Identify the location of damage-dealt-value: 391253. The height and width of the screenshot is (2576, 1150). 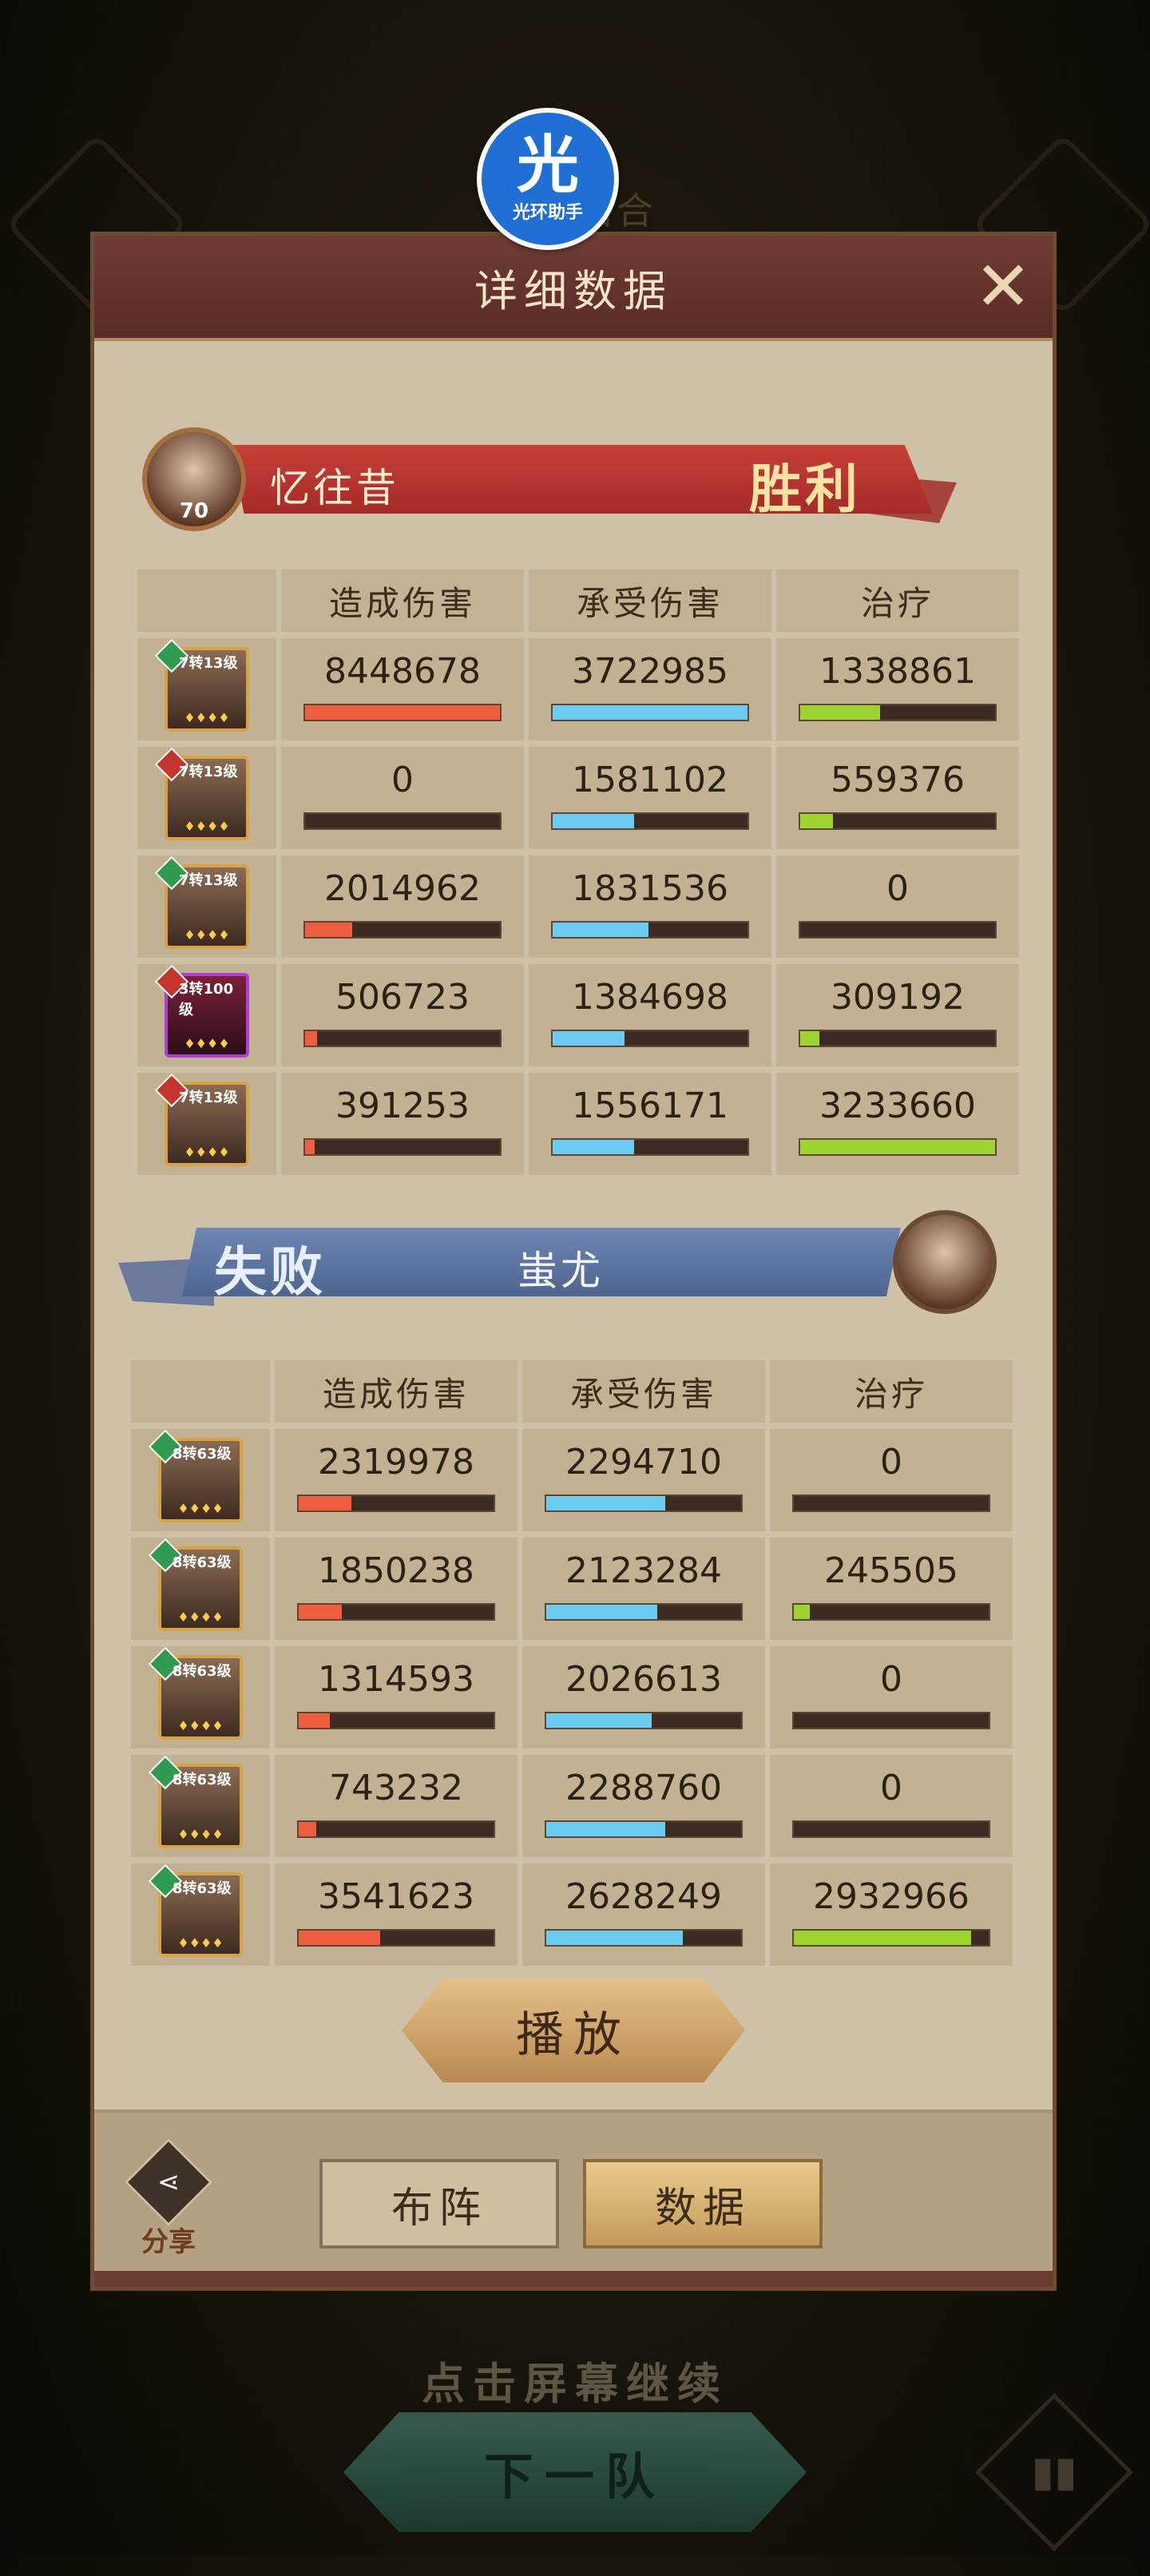
(403, 1106).